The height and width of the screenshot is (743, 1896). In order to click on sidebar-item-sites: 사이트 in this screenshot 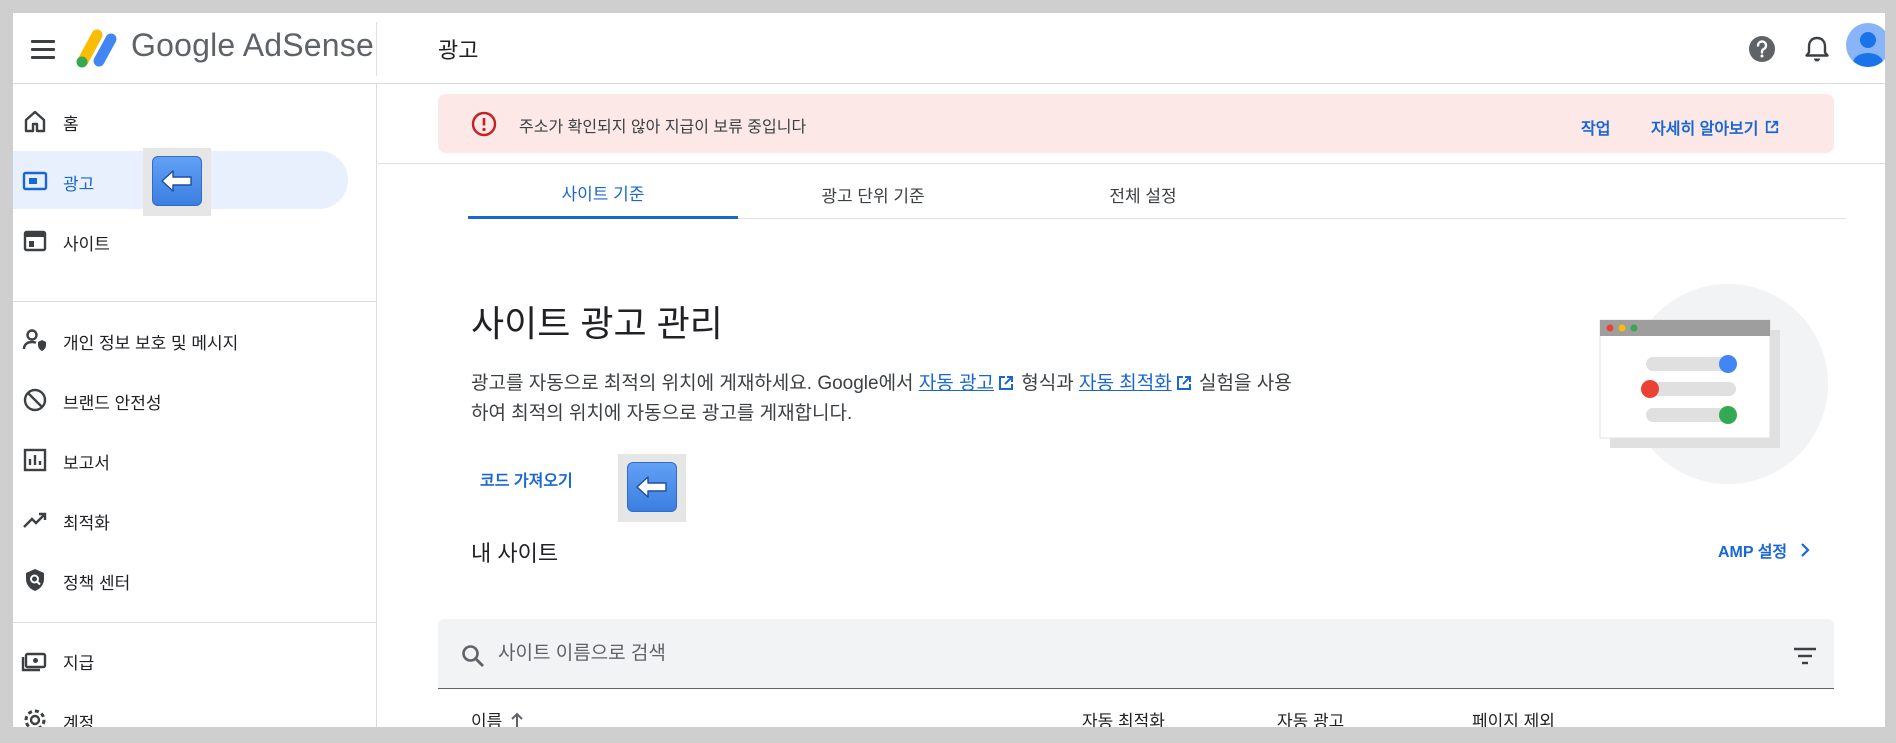, I will do `click(195, 240)`.